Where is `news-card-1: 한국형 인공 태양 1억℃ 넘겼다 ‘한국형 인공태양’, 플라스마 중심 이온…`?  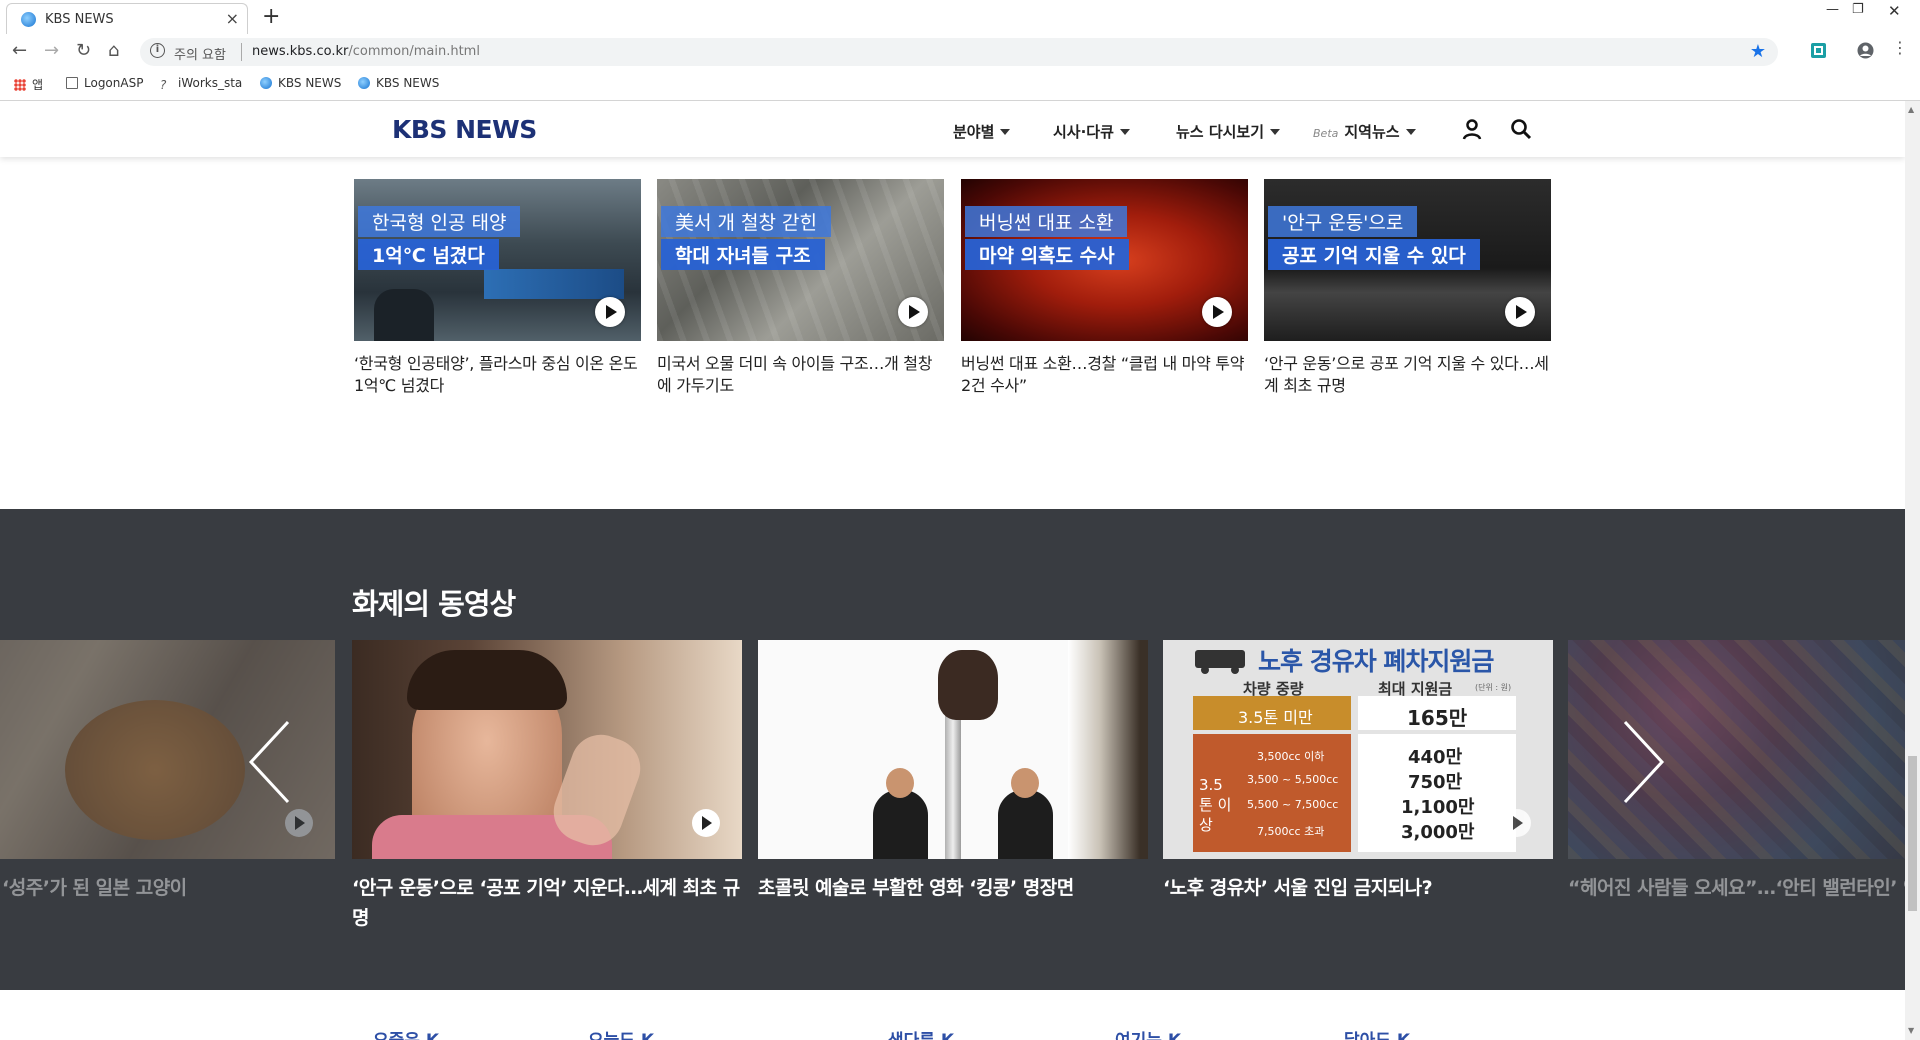 news-card-1: 한국형 인공 태양 1억℃ 넘겼다 ‘한국형 인공태양’, 플라스마 중심 이온… is located at coordinates (497, 288).